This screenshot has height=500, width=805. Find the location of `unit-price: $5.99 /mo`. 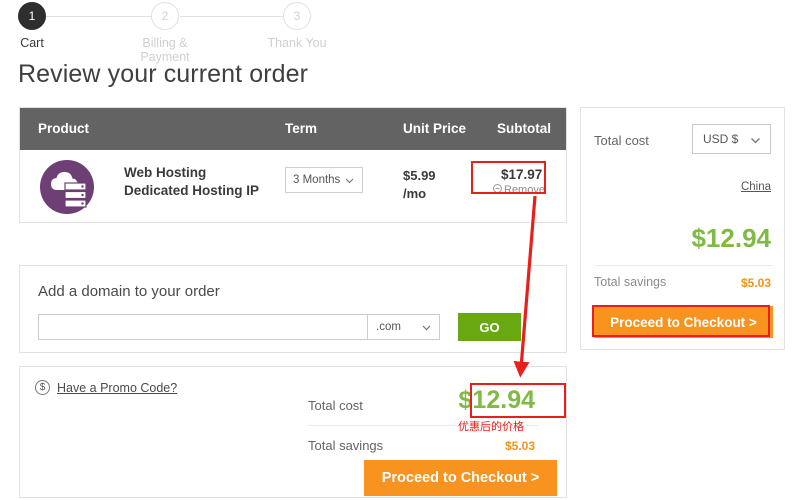

unit-price: $5.99 /mo is located at coordinates (419, 185).